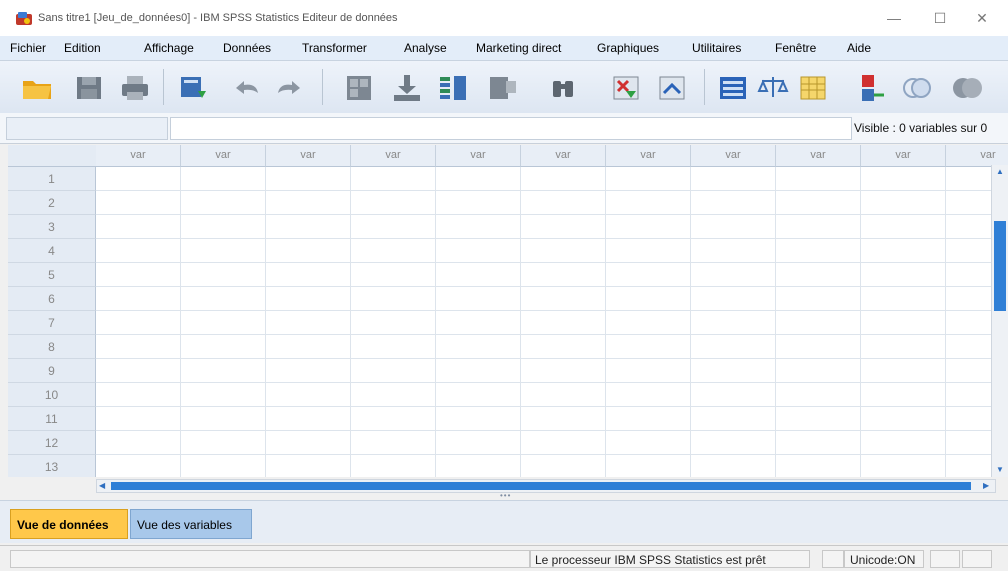  What do you see at coordinates (52, 227) in the screenshot?
I see `row-header: 3` at bounding box center [52, 227].